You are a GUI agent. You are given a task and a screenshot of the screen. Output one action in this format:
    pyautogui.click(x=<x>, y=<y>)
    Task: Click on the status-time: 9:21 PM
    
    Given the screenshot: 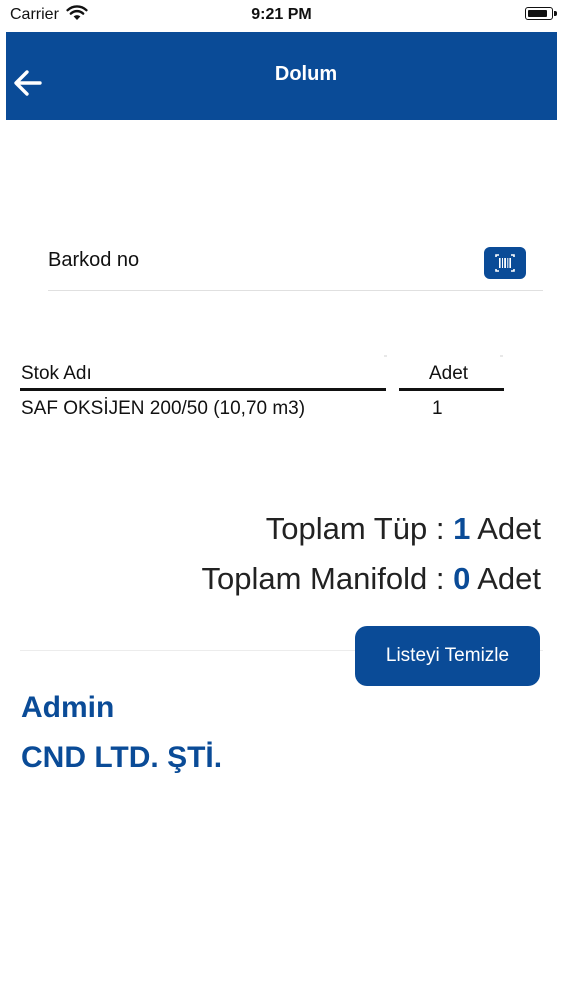 What is the action you would take?
    pyautogui.click(x=281, y=14)
    